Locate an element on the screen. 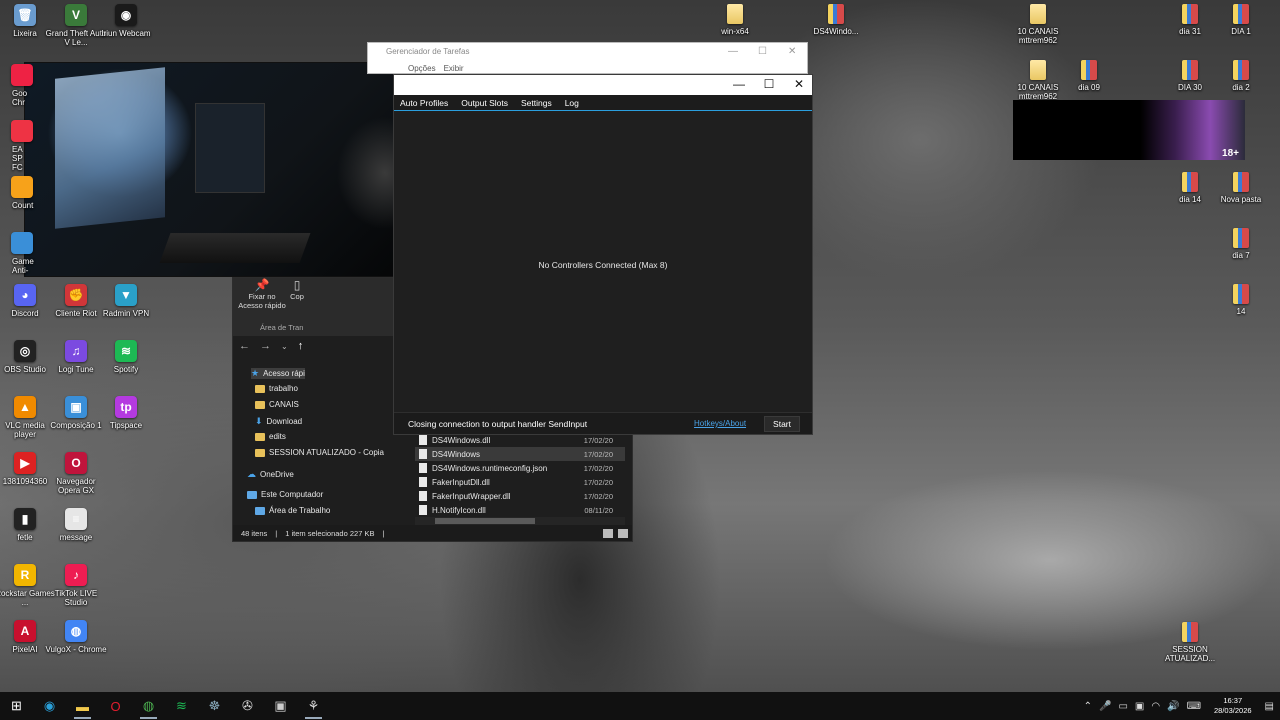 This screenshot has height=720, width=1280. tiles-view-icon is located at coordinates (623, 533).